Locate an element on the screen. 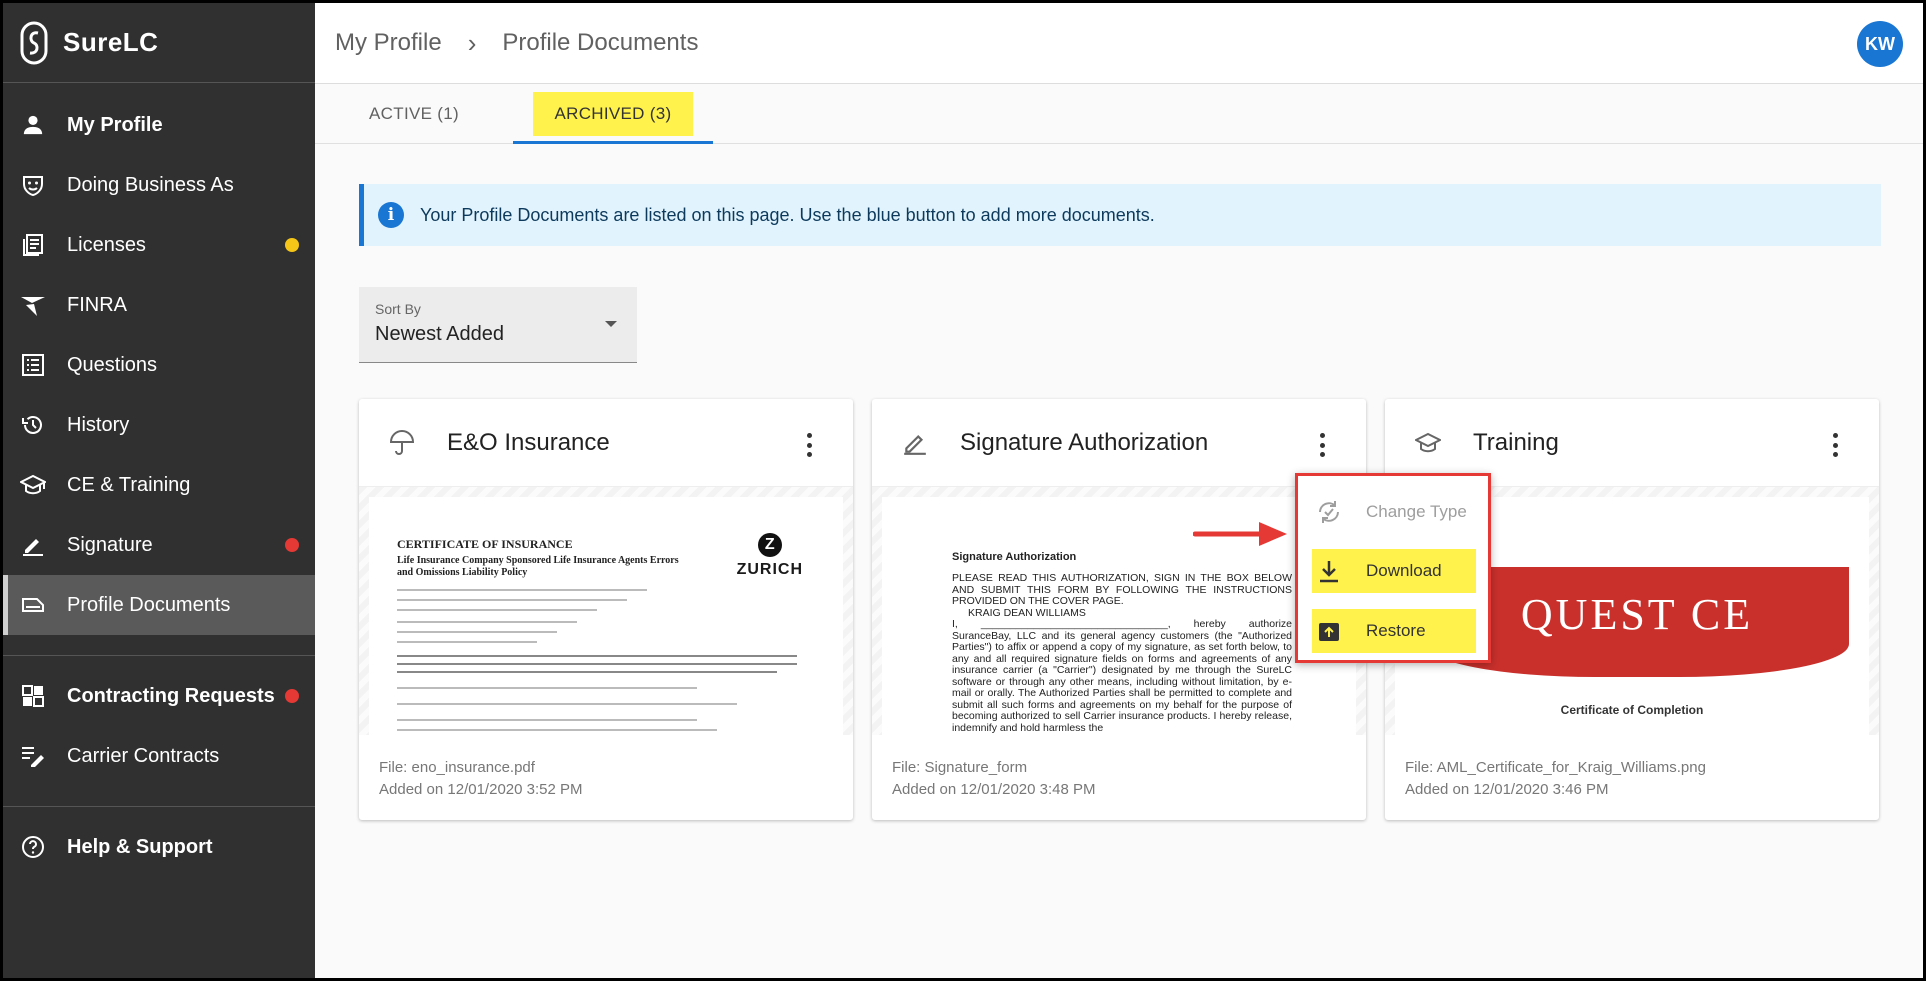  card-header: Signature Authorization is located at coordinates (1119, 443).